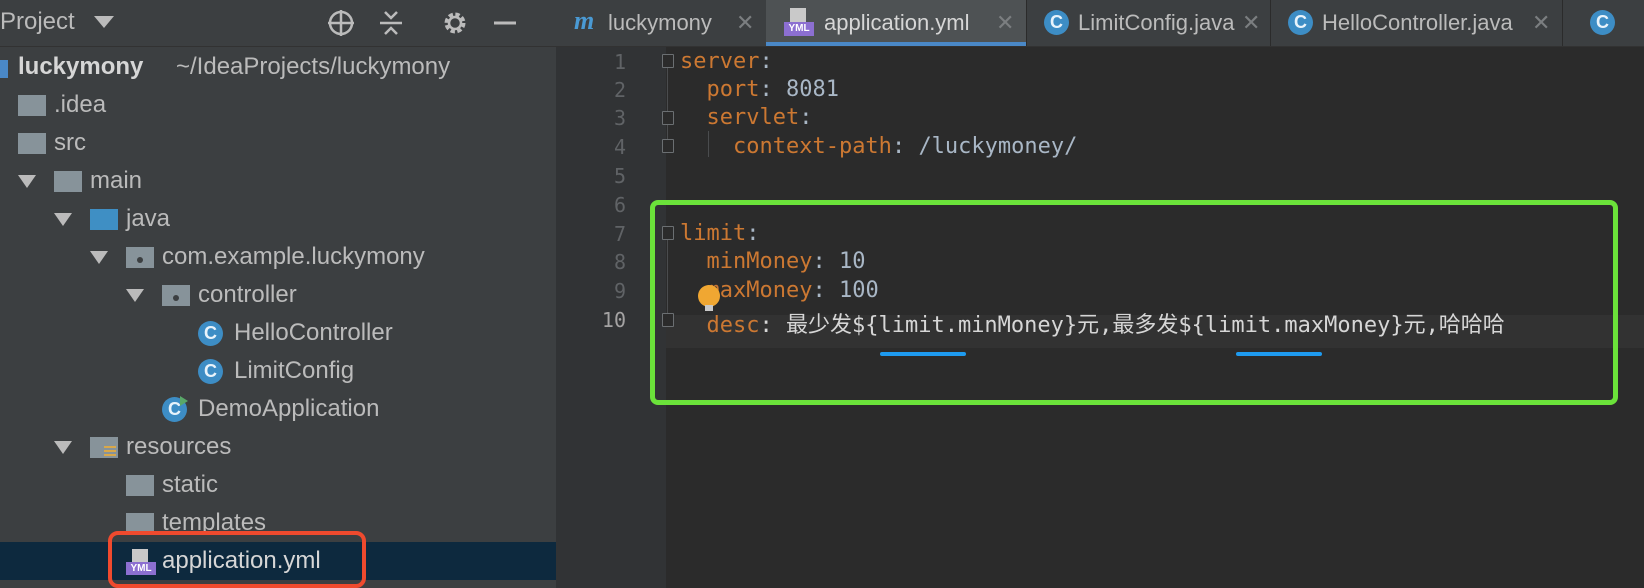 The width and height of the screenshot is (1644, 588). I want to click on tab-label: luckymony, so click(660, 22).